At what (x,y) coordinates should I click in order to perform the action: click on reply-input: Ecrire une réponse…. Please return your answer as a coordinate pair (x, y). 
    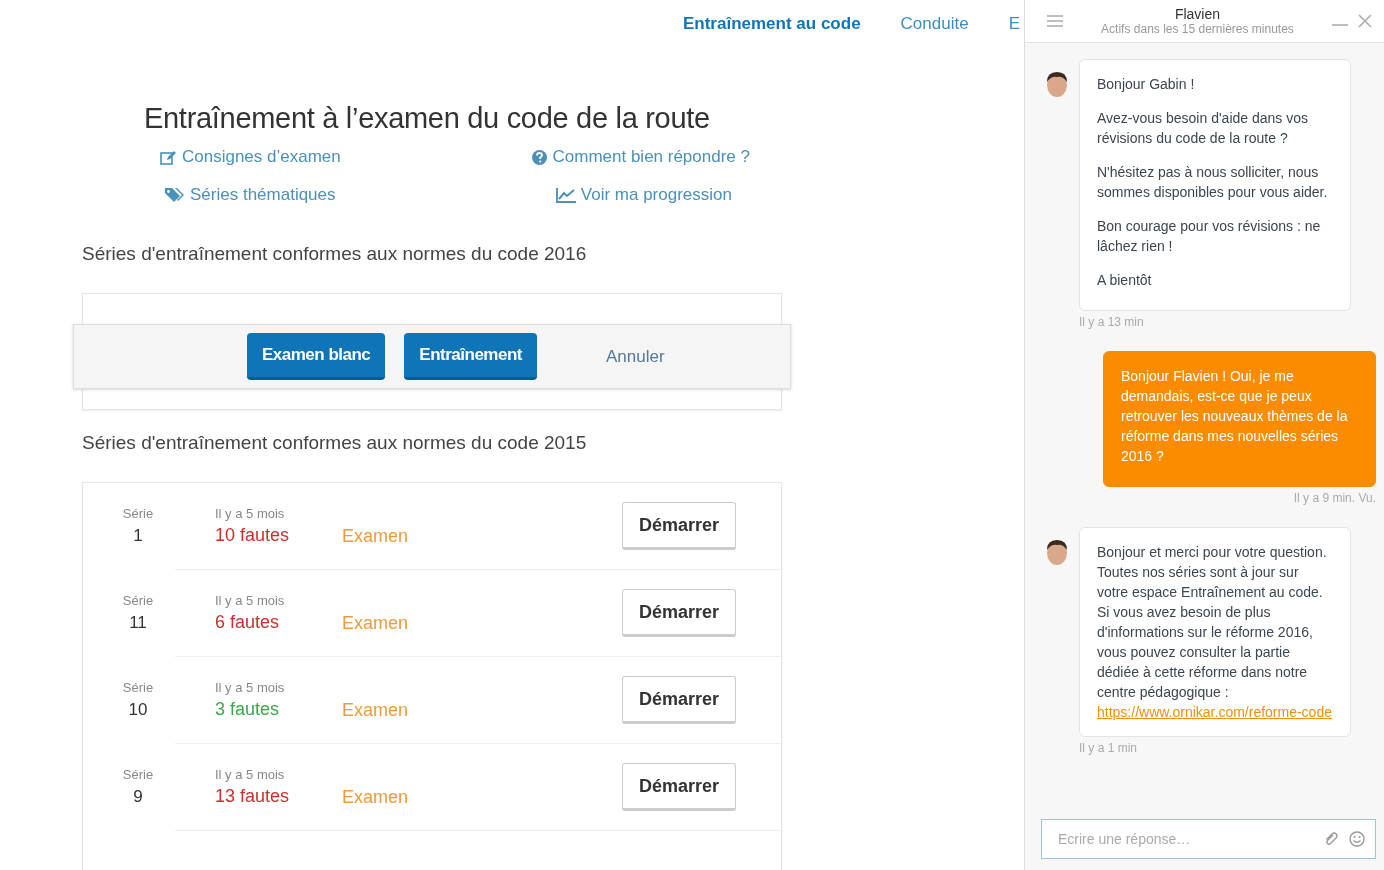
    Looking at the image, I should click on (1184, 839).